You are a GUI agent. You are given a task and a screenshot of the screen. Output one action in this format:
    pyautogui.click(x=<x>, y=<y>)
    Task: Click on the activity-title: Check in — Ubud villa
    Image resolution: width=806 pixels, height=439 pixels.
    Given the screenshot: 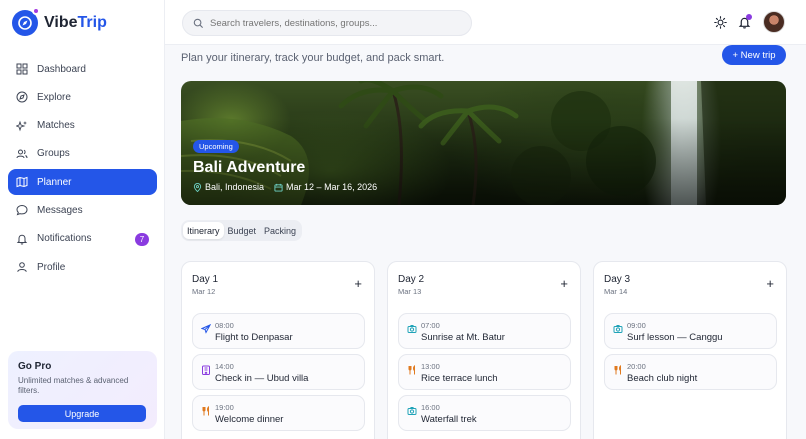 What is the action you would take?
    pyautogui.click(x=262, y=378)
    